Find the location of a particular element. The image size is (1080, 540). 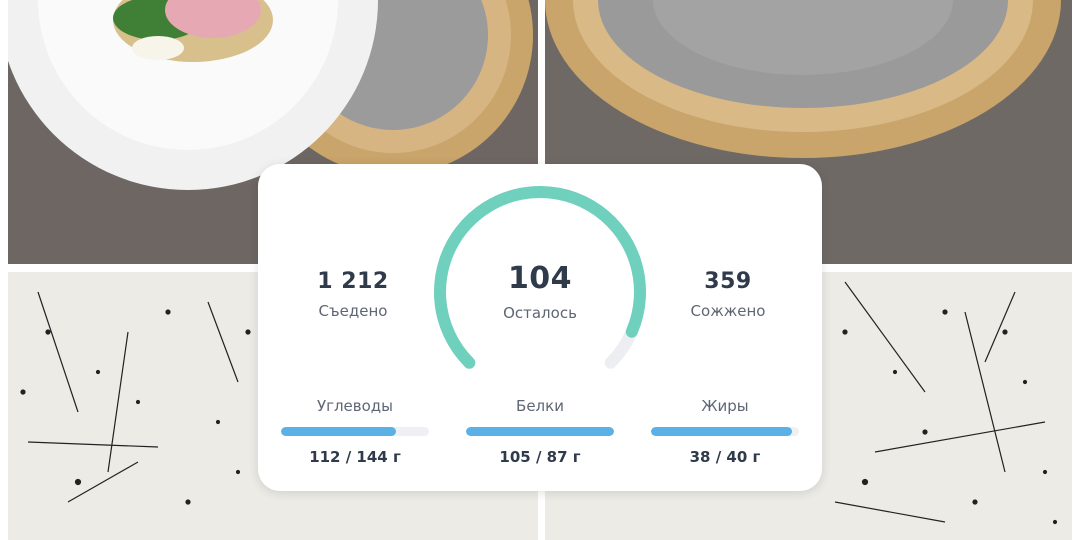

remaining-stat: 104 Осталось is located at coordinates (540, 291).